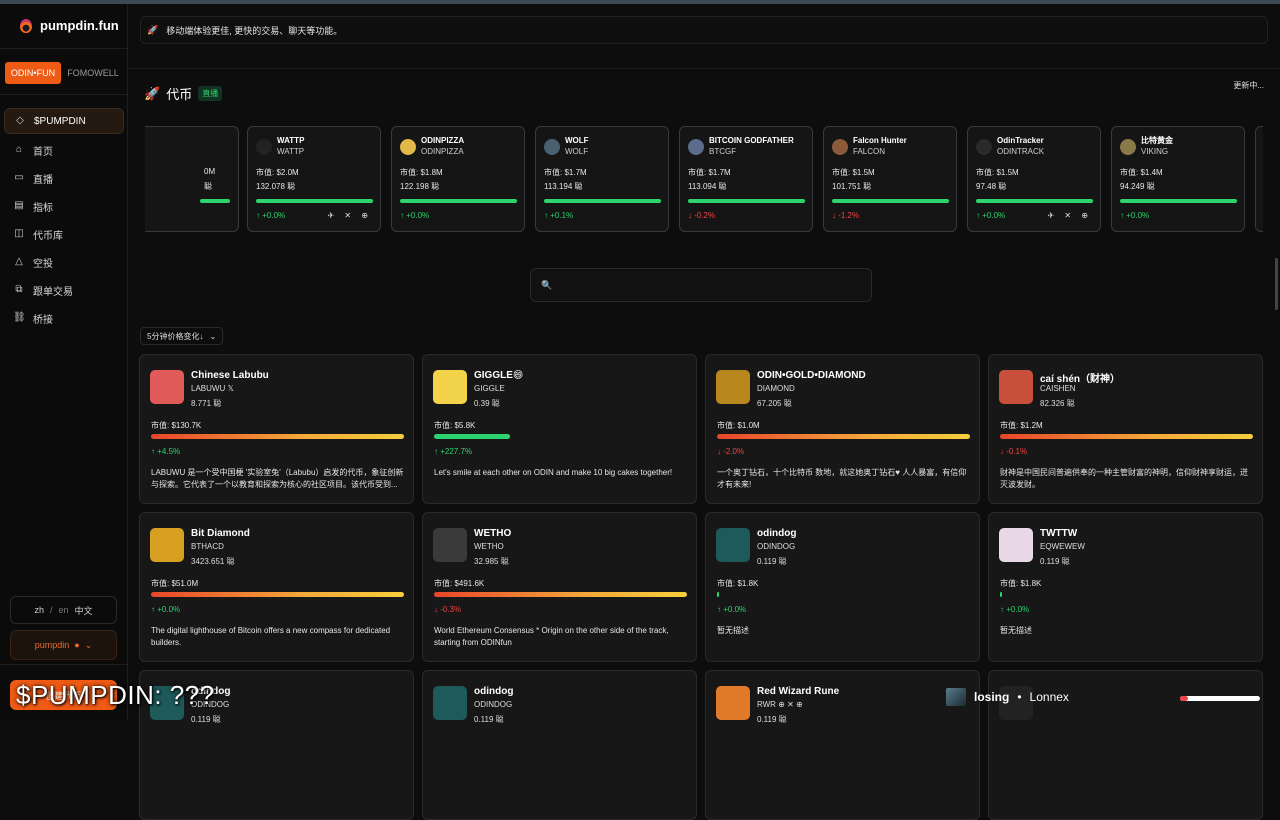  What do you see at coordinates (489, 546) in the screenshot?
I see `token-symbol: WETHO` at bounding box center [489, 546].